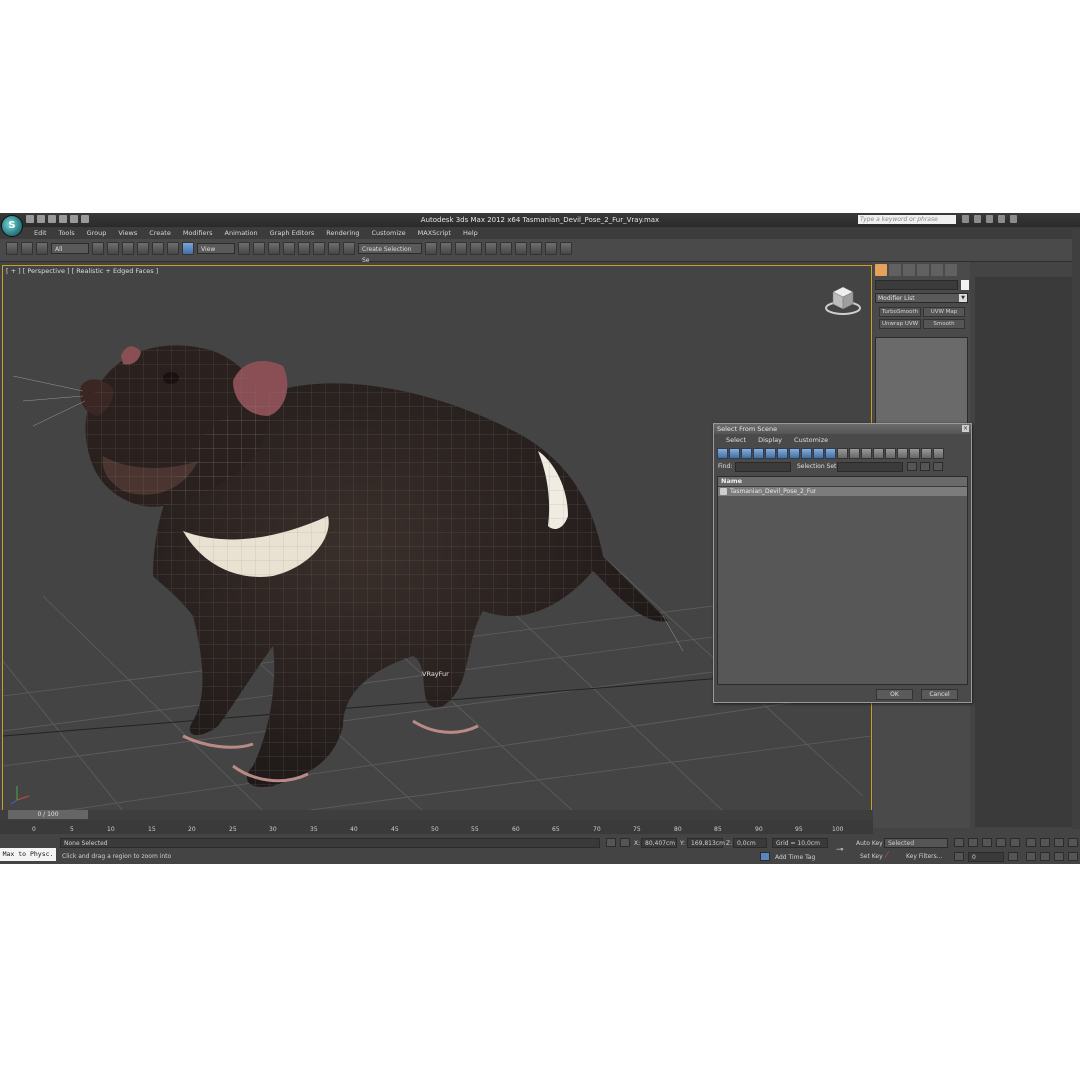  Describe the element at coordinates (912, 466) in the screenshot. I see `selection-set-add-icon` at that location.